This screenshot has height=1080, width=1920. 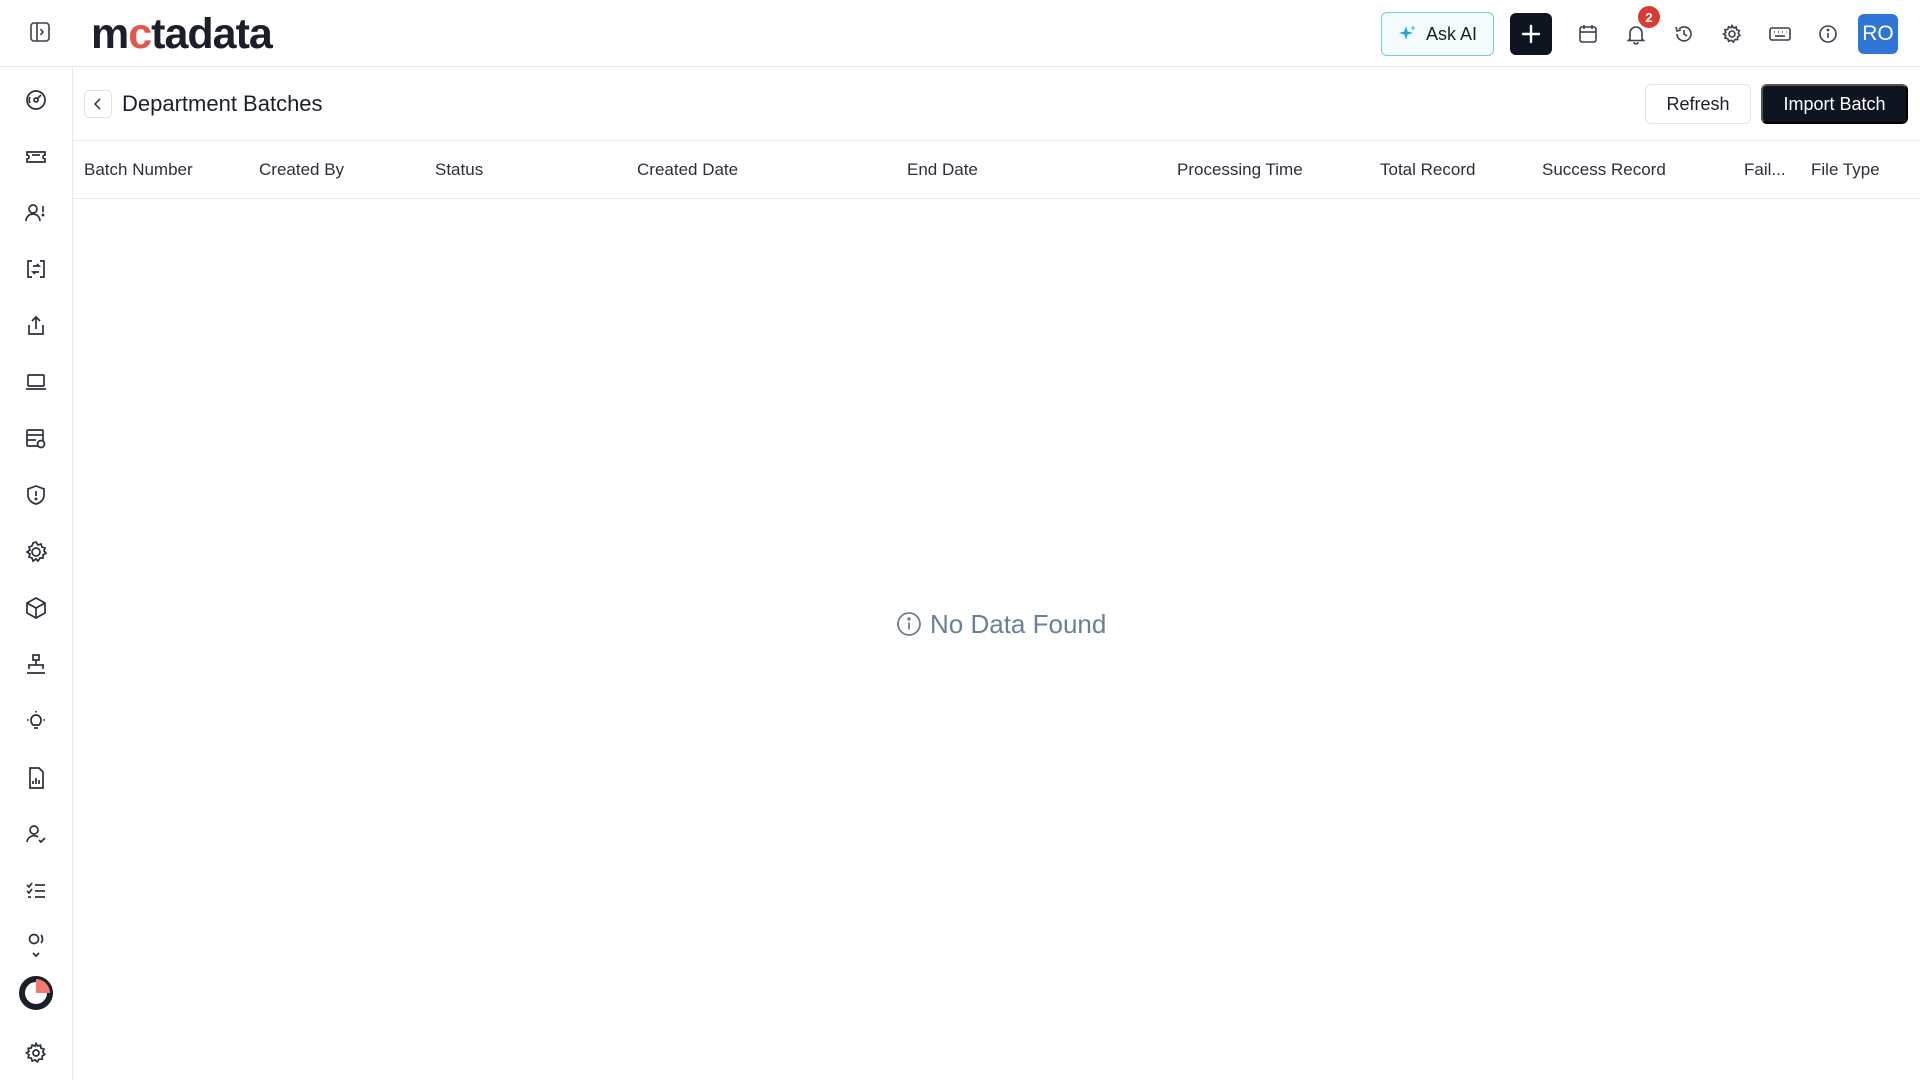 I want to click on patch-icon, so click(x=36, y=551).